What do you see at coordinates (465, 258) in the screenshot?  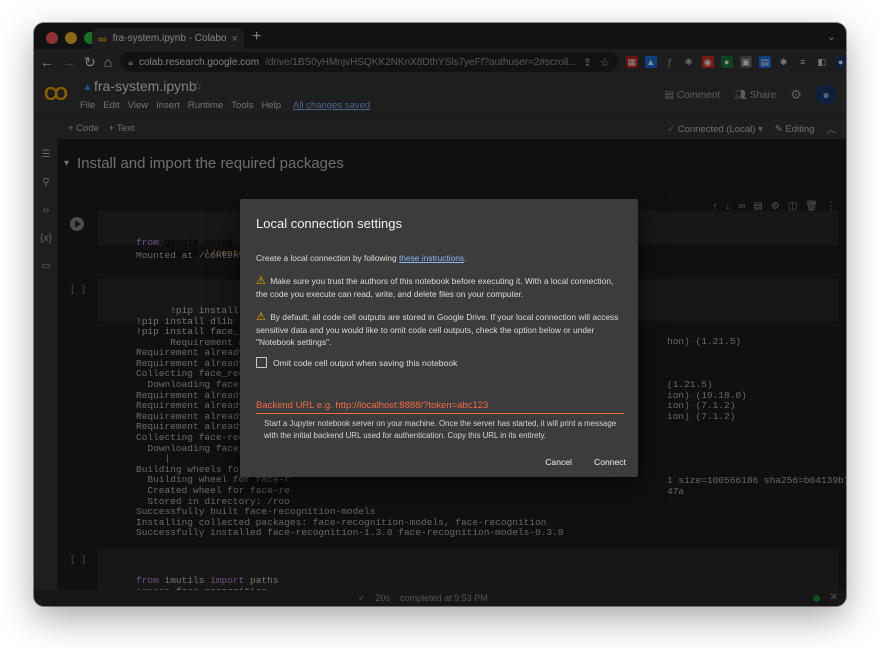 I see `intro-suffix: .` at bounding box center [465, 258].